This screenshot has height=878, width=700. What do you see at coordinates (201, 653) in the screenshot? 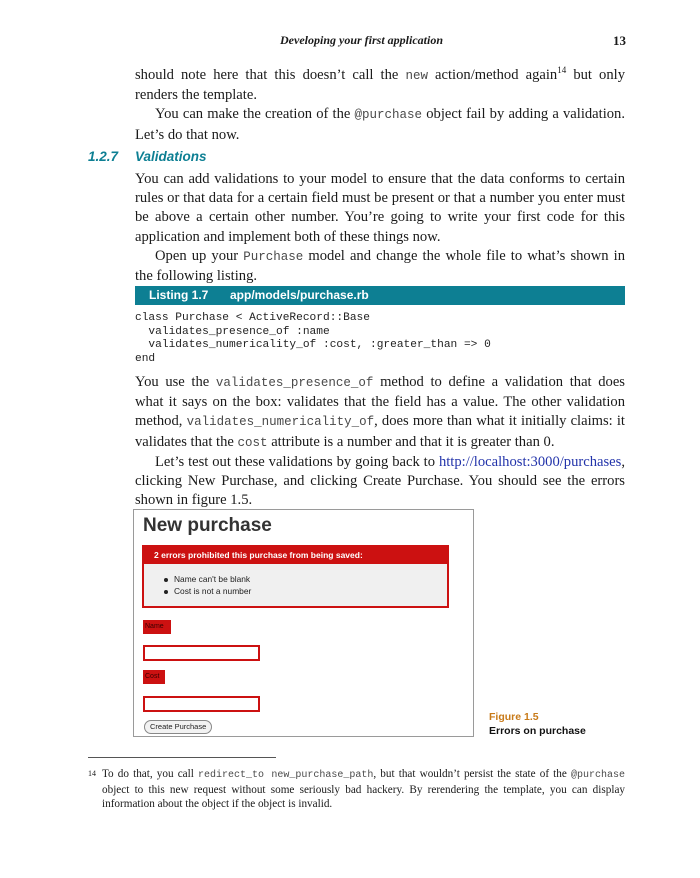
I see `name-input` at bounding box center [201, 653].